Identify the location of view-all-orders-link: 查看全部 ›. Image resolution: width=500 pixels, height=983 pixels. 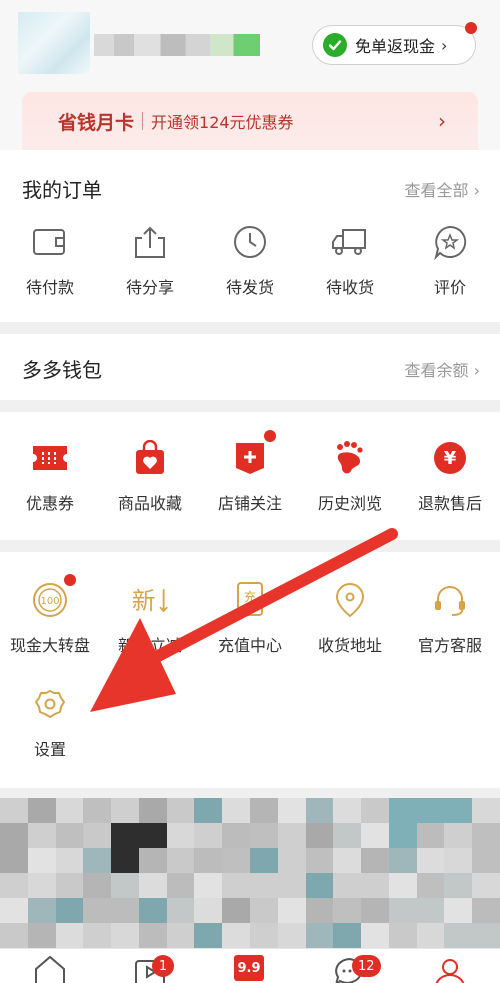
(442, 189).